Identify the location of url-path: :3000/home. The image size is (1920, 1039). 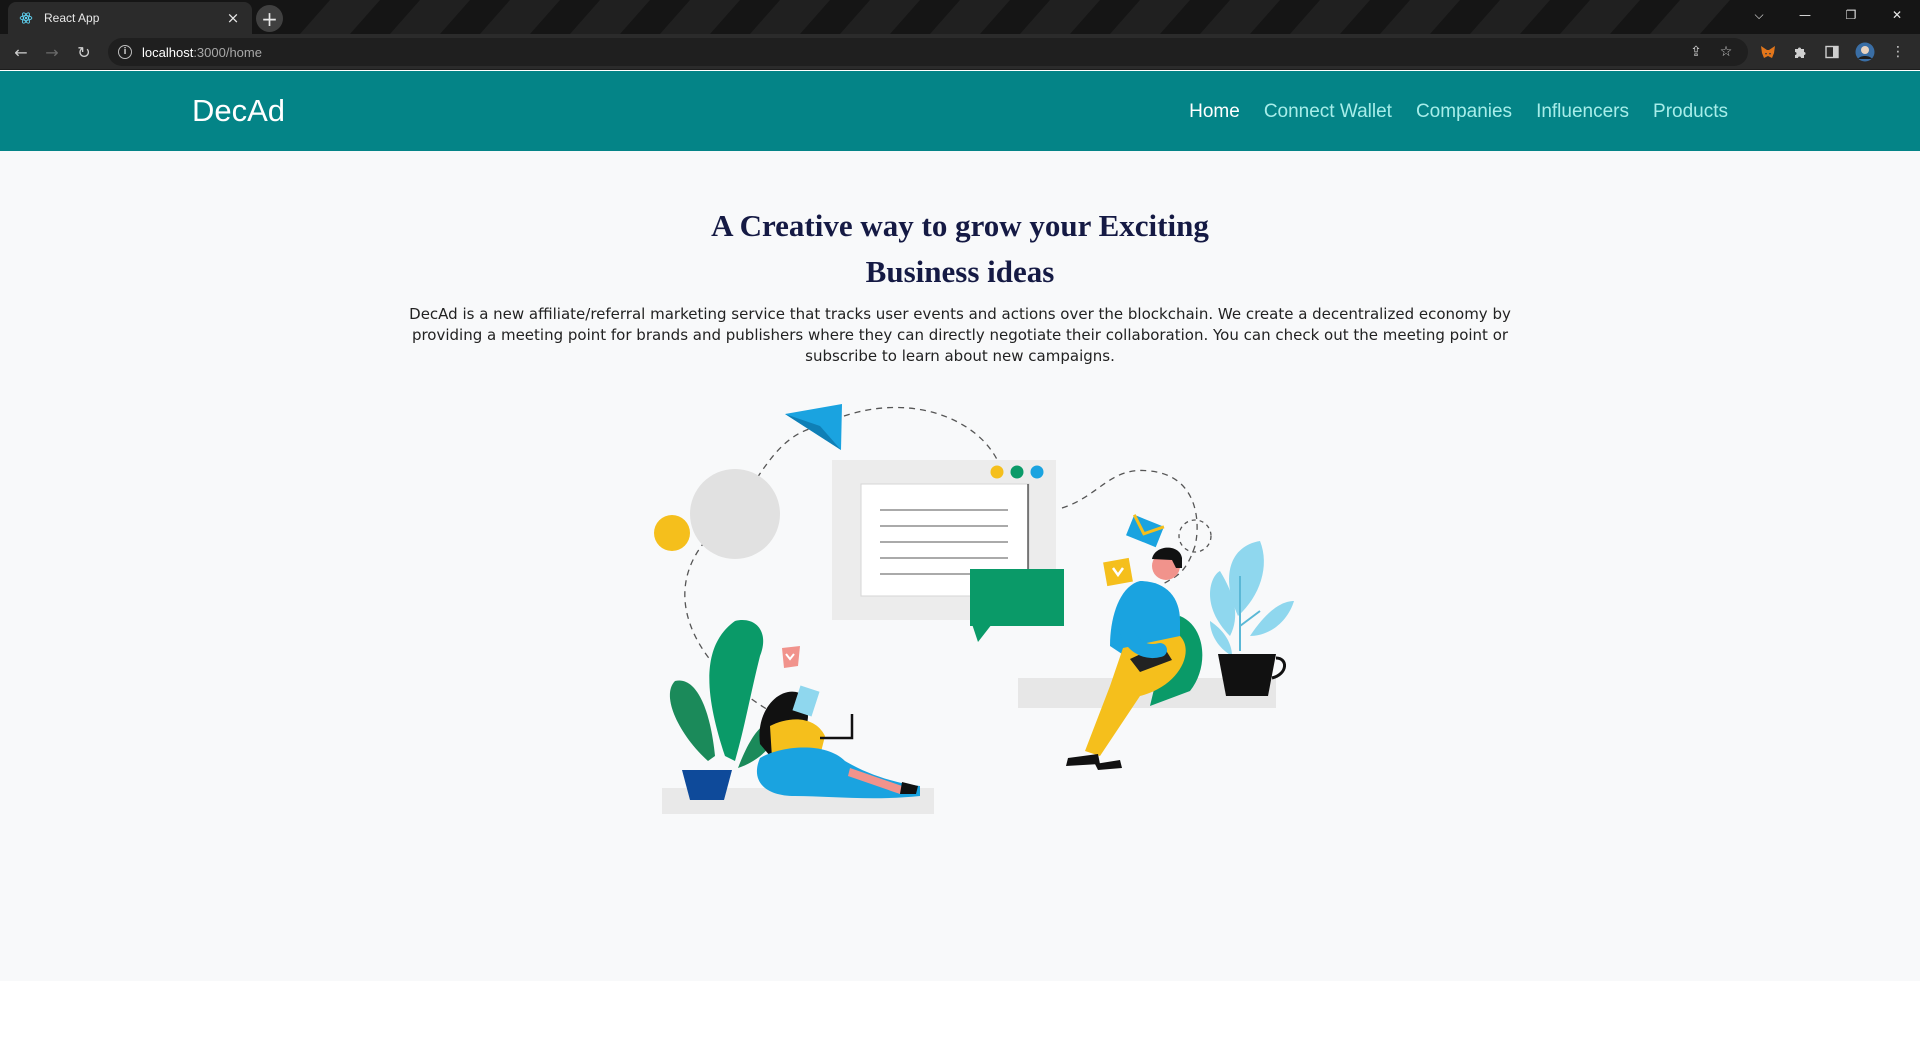
(227, 52).